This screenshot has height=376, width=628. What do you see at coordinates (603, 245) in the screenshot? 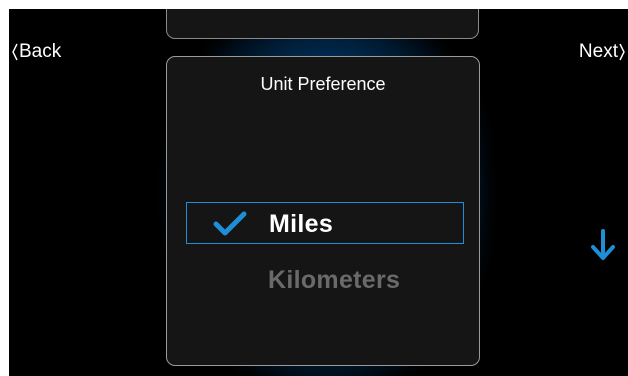
I see `arrow-down-icon` at bounding box center [603, 245].